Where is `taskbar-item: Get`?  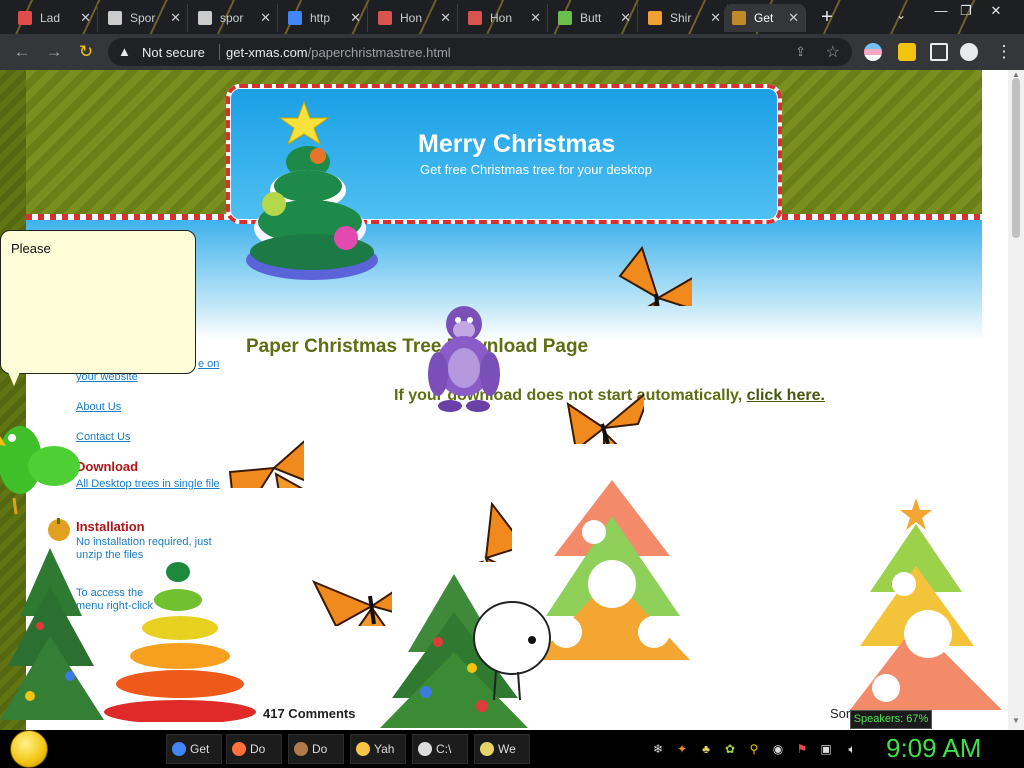 taskbar-item: Get is located at coordinates (194, 749).